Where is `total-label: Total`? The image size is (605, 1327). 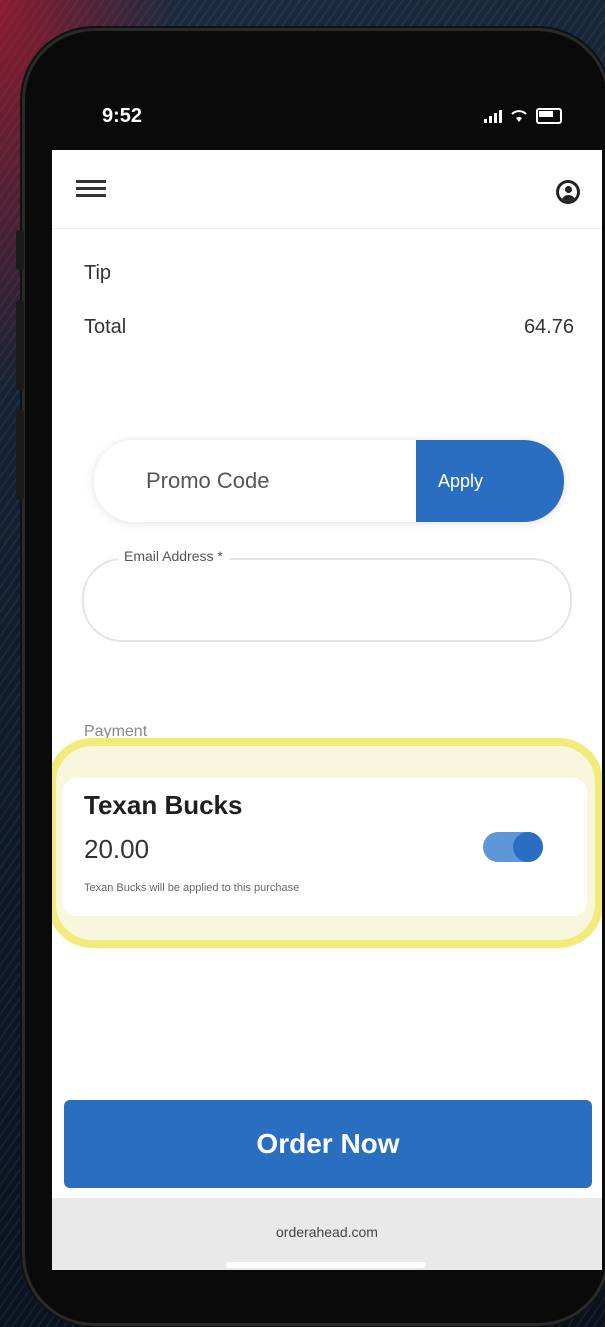
total-label: Total is located at coordinates (105, 327).